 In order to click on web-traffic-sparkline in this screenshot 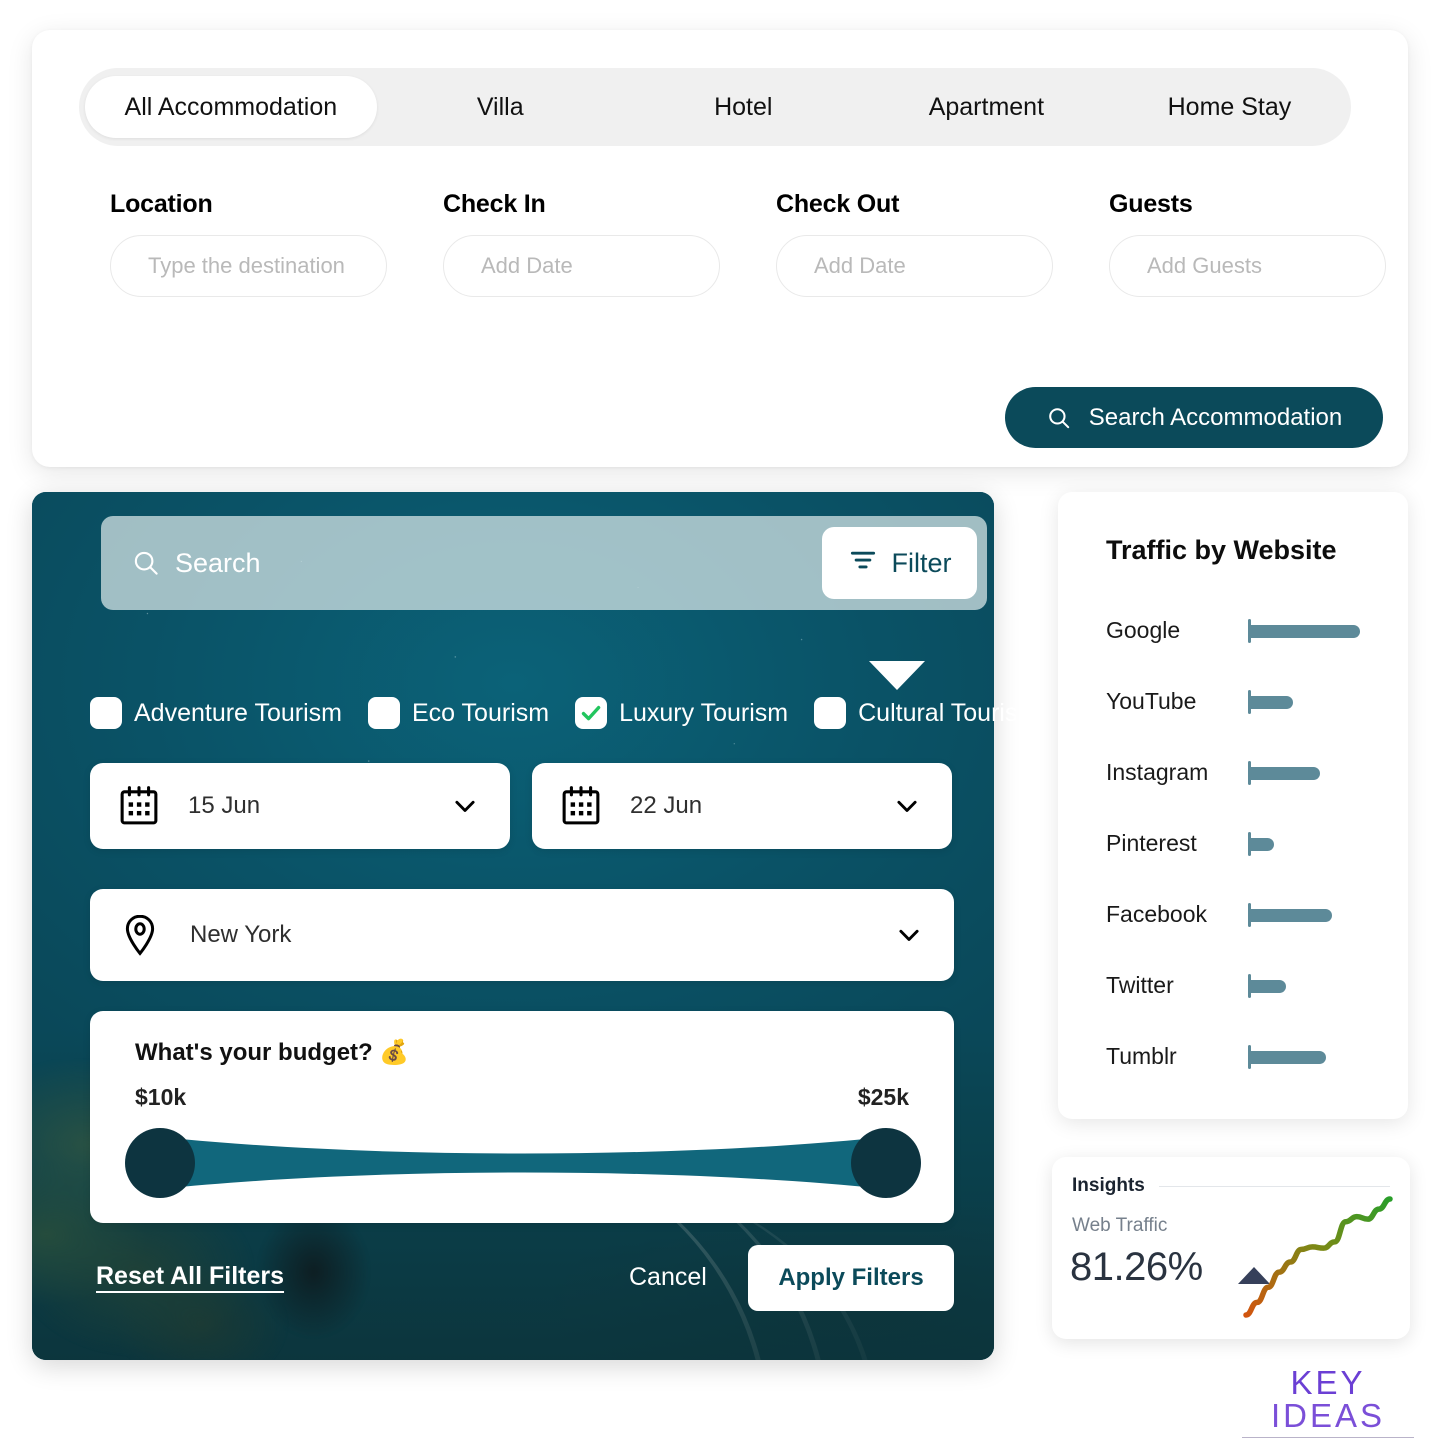, I will do `click(1318, 1259)`.